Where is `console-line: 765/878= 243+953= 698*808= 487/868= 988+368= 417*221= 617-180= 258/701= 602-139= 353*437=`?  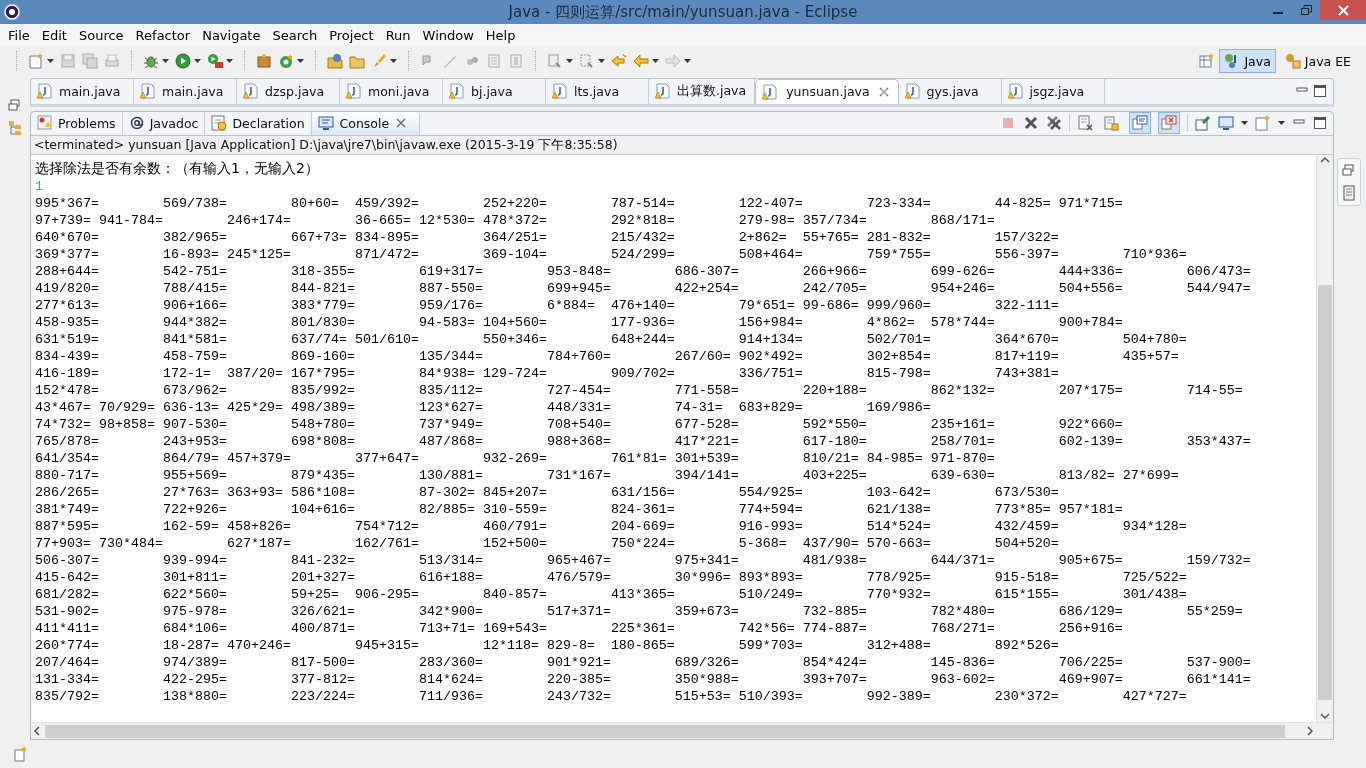 console-line: 765/878= 243+953= 698*808= 487/868= 988+368= 417*221= 617-180= 258/701= 602-139= 353*437= is located at coordinates (643, 441).